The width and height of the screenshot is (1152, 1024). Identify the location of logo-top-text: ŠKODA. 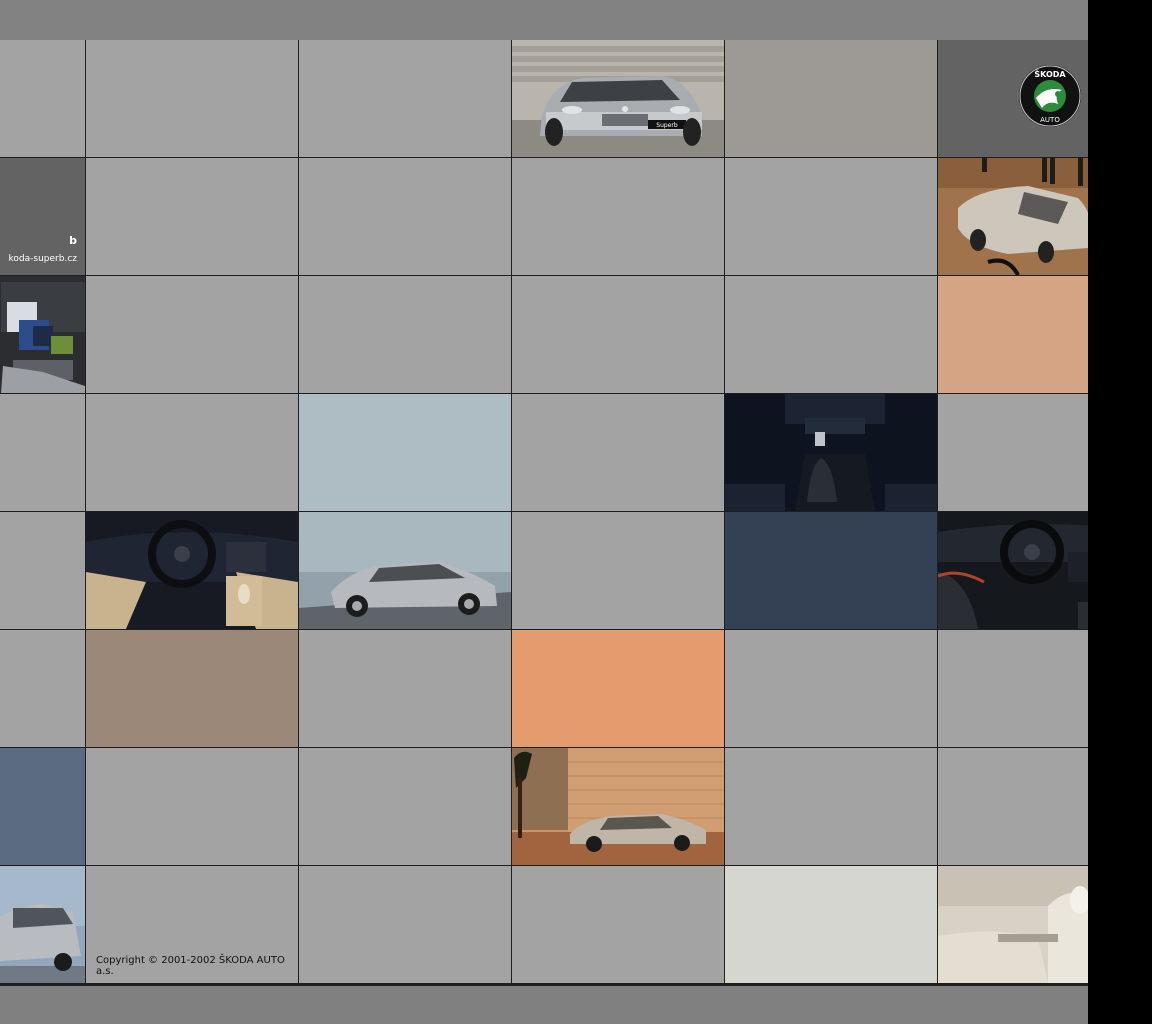
(1050, 73).